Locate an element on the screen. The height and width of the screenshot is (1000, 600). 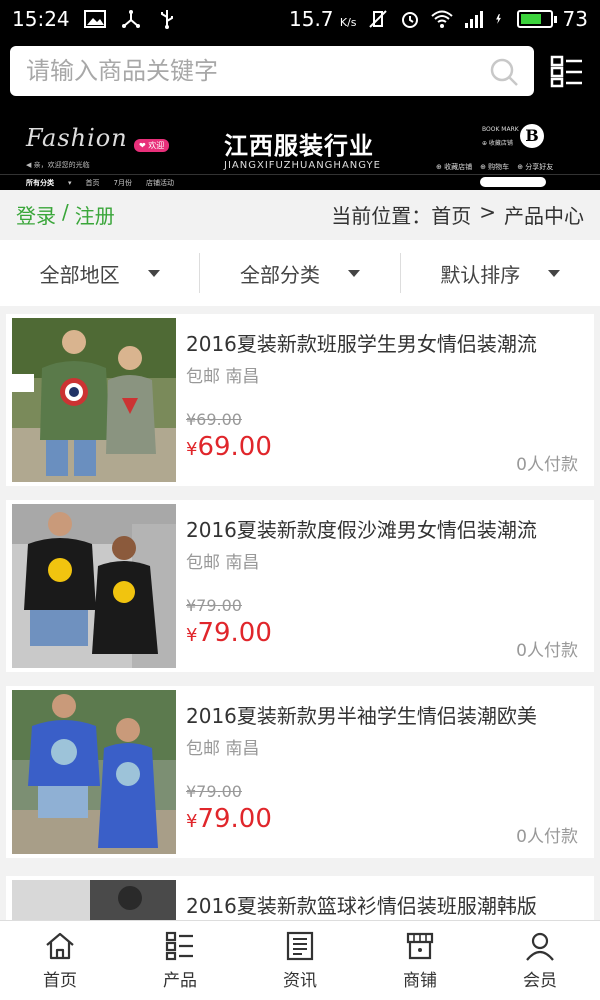
filter-category-dropdown: 全部分类 is located at coordinates (299, 273).